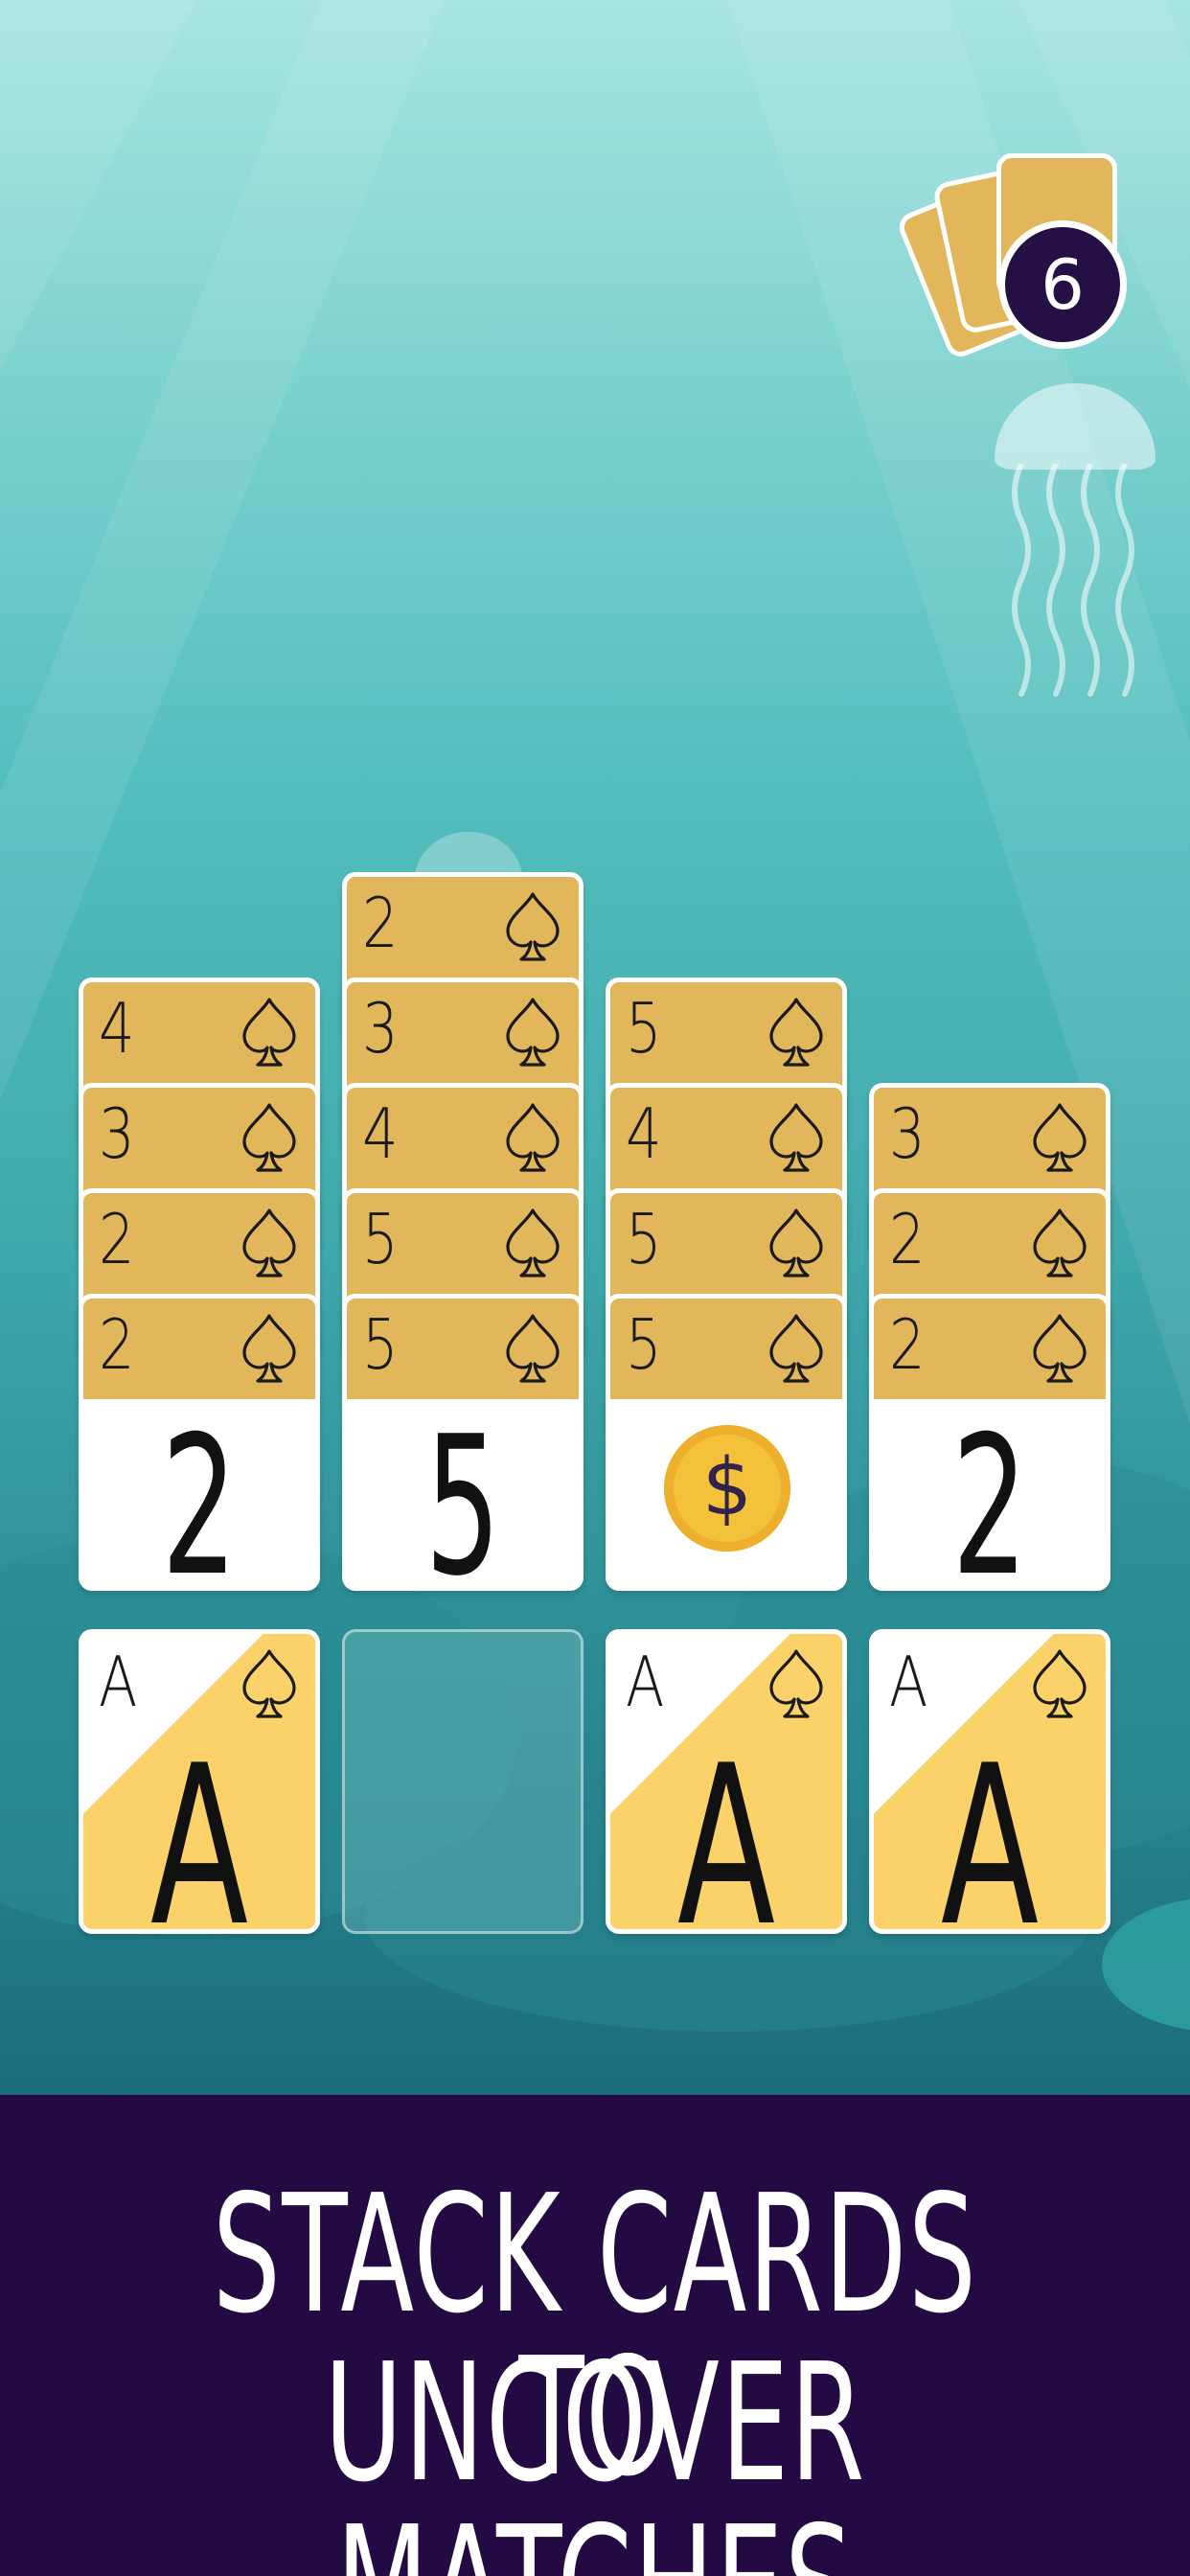 The width and height of the screenshot is (1190, 2576). Describe the element at coordinates (463, 1493) in the screenshot. I see `card-big-number: 5` at that location.